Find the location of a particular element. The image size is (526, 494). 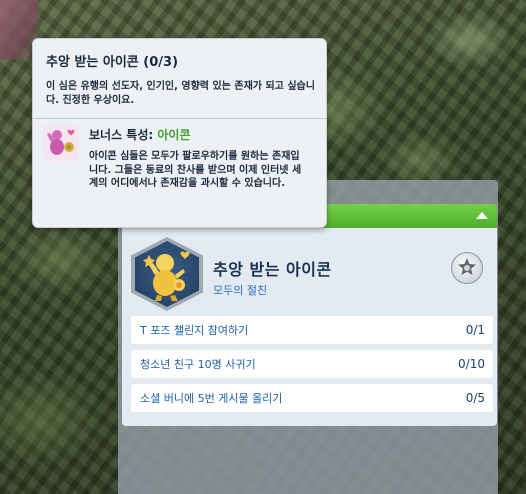

task-label: 청소년 친구 10명 사귀기 is located at coordinates (198, 364).